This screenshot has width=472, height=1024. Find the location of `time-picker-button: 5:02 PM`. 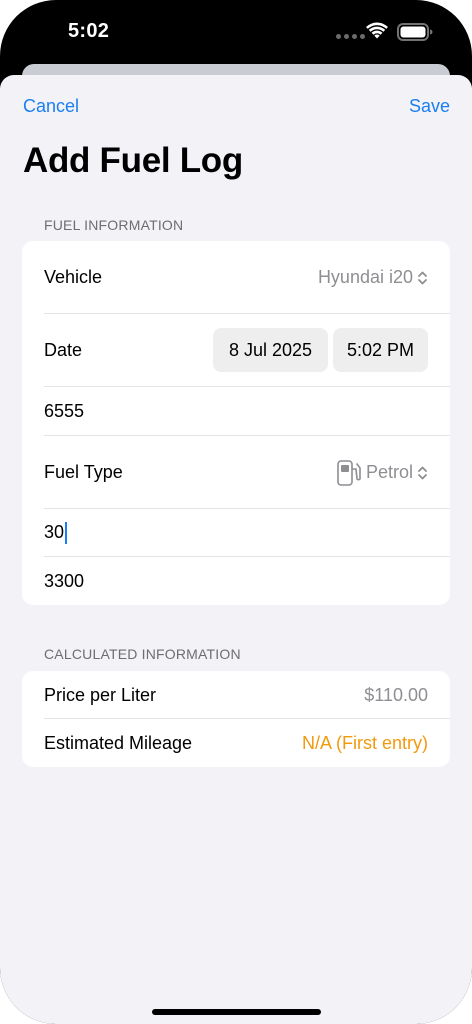

time-picker-button: 5:02 PM is located at coordinates (380, 350).